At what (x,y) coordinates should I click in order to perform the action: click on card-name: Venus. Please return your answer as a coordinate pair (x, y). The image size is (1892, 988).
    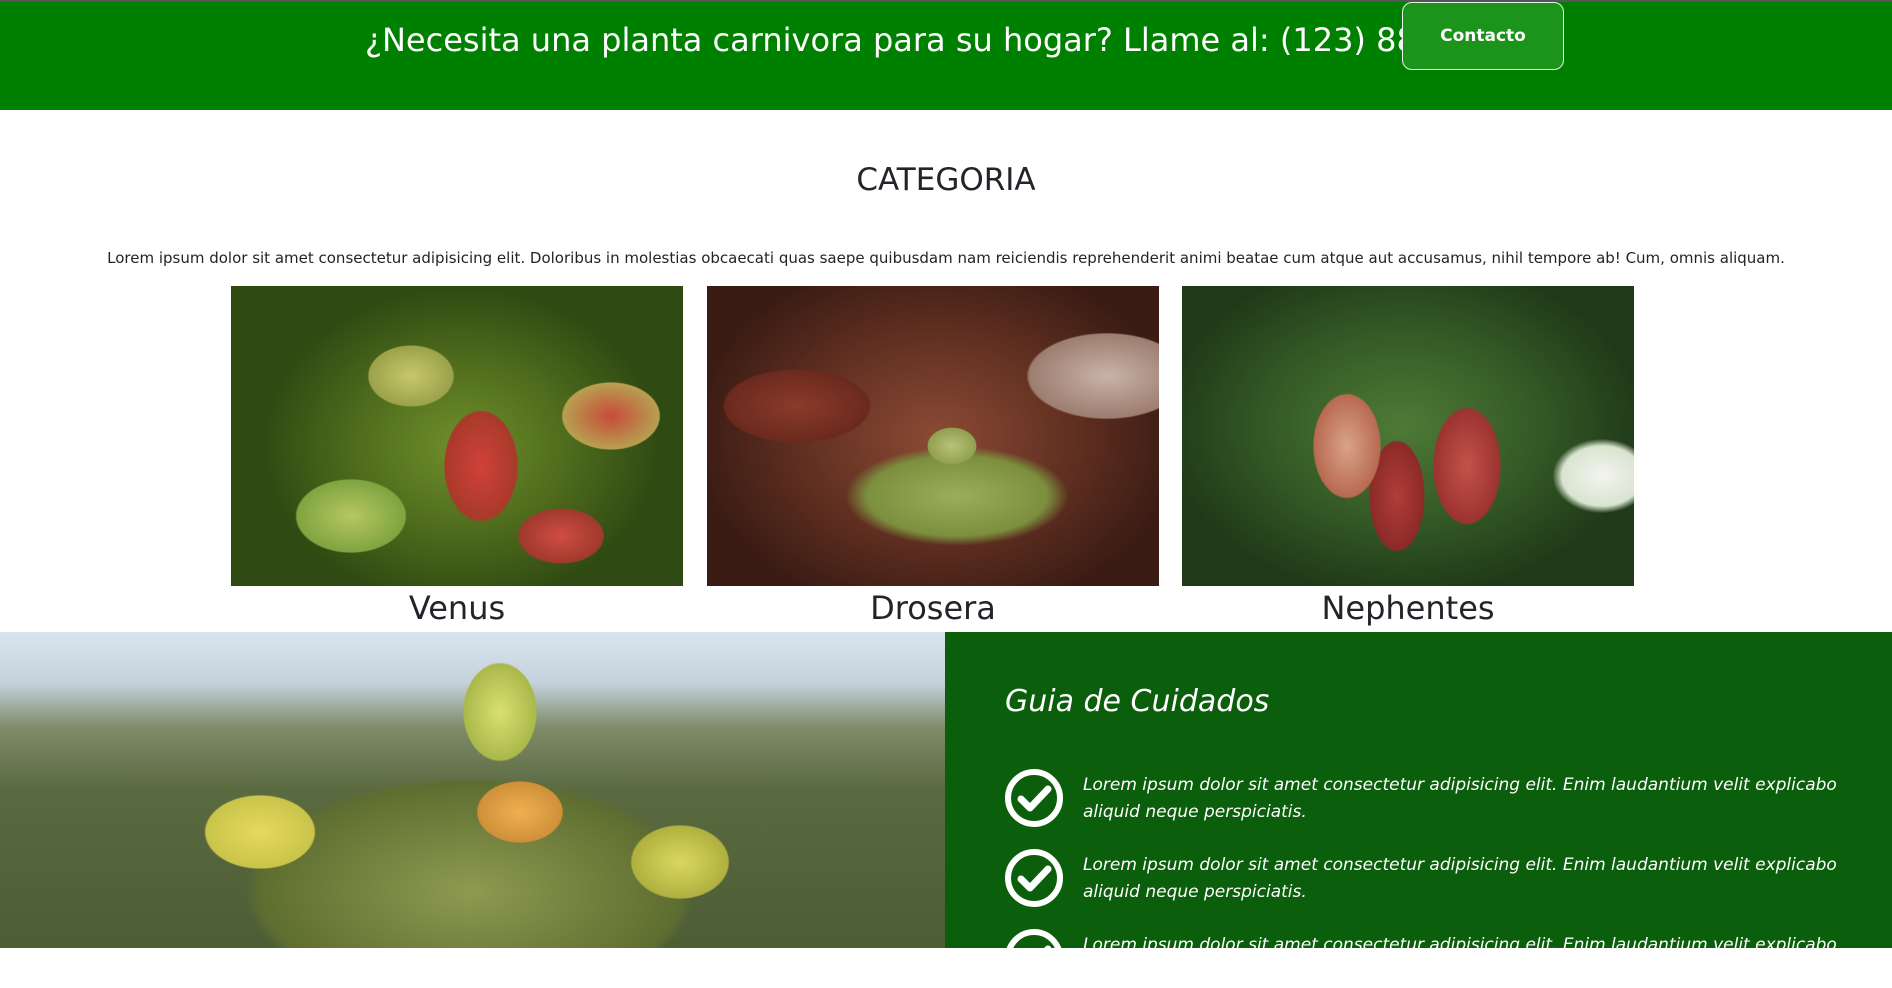
    Looking at the image, I should click on (457, 608).